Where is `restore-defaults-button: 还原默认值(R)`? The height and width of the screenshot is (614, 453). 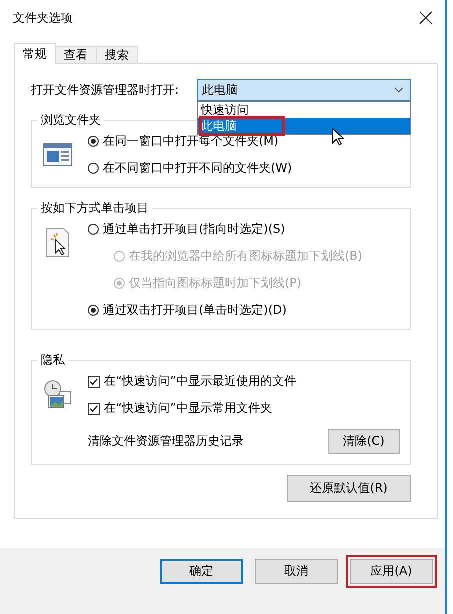
restore-defaults-button: 还原默认值(R) is located at coordinates (349, 488).